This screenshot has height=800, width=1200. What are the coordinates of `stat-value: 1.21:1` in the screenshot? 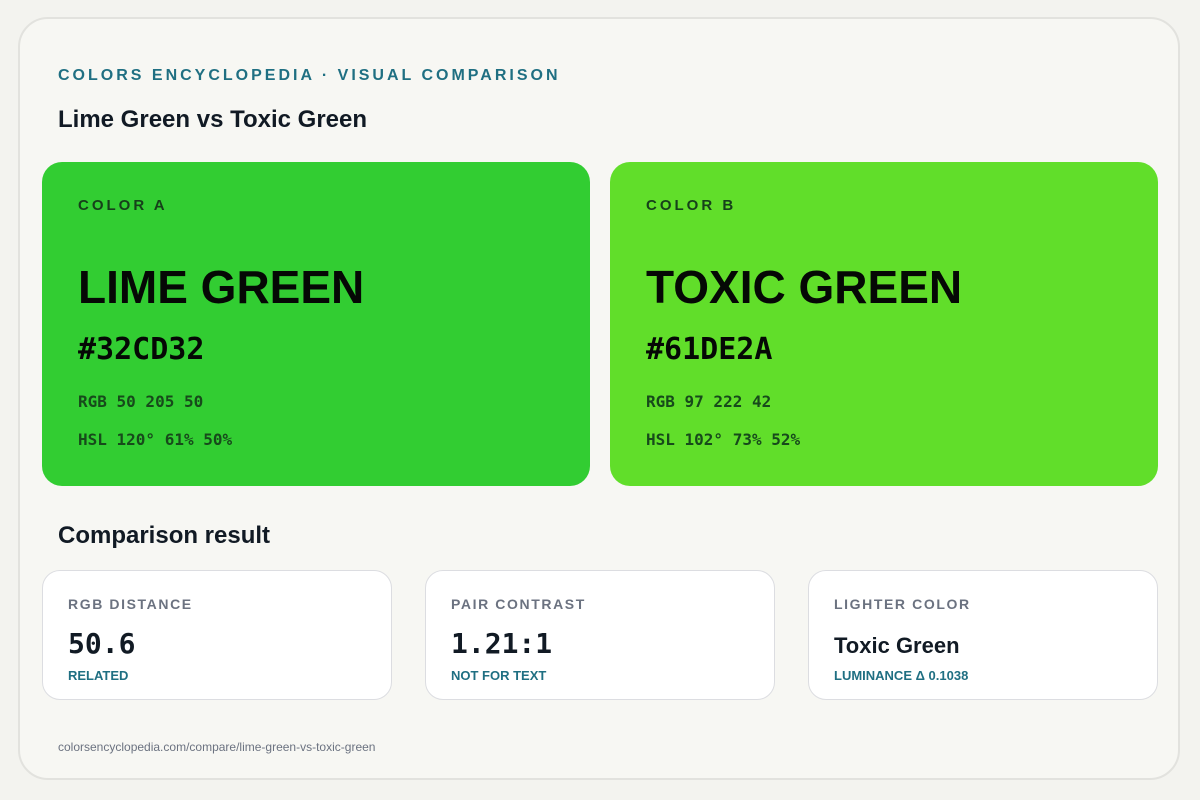 It's located at (502, 643).